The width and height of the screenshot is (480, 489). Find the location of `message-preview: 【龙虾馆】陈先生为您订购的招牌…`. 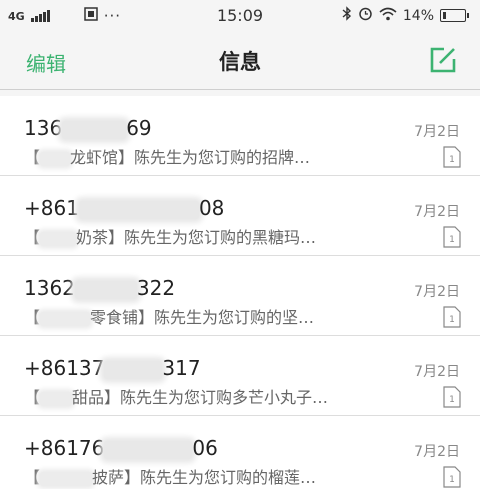

message-preview: 【龙虾馆】陈先生为您订购的招牌… is located at coordinates (167, 157).